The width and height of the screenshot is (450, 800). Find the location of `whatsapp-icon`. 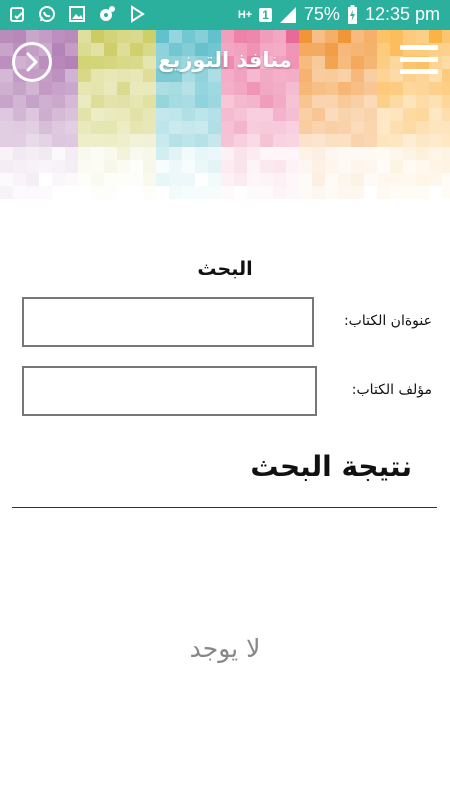

whatsapp-icon is located at coordinates (47, 14).